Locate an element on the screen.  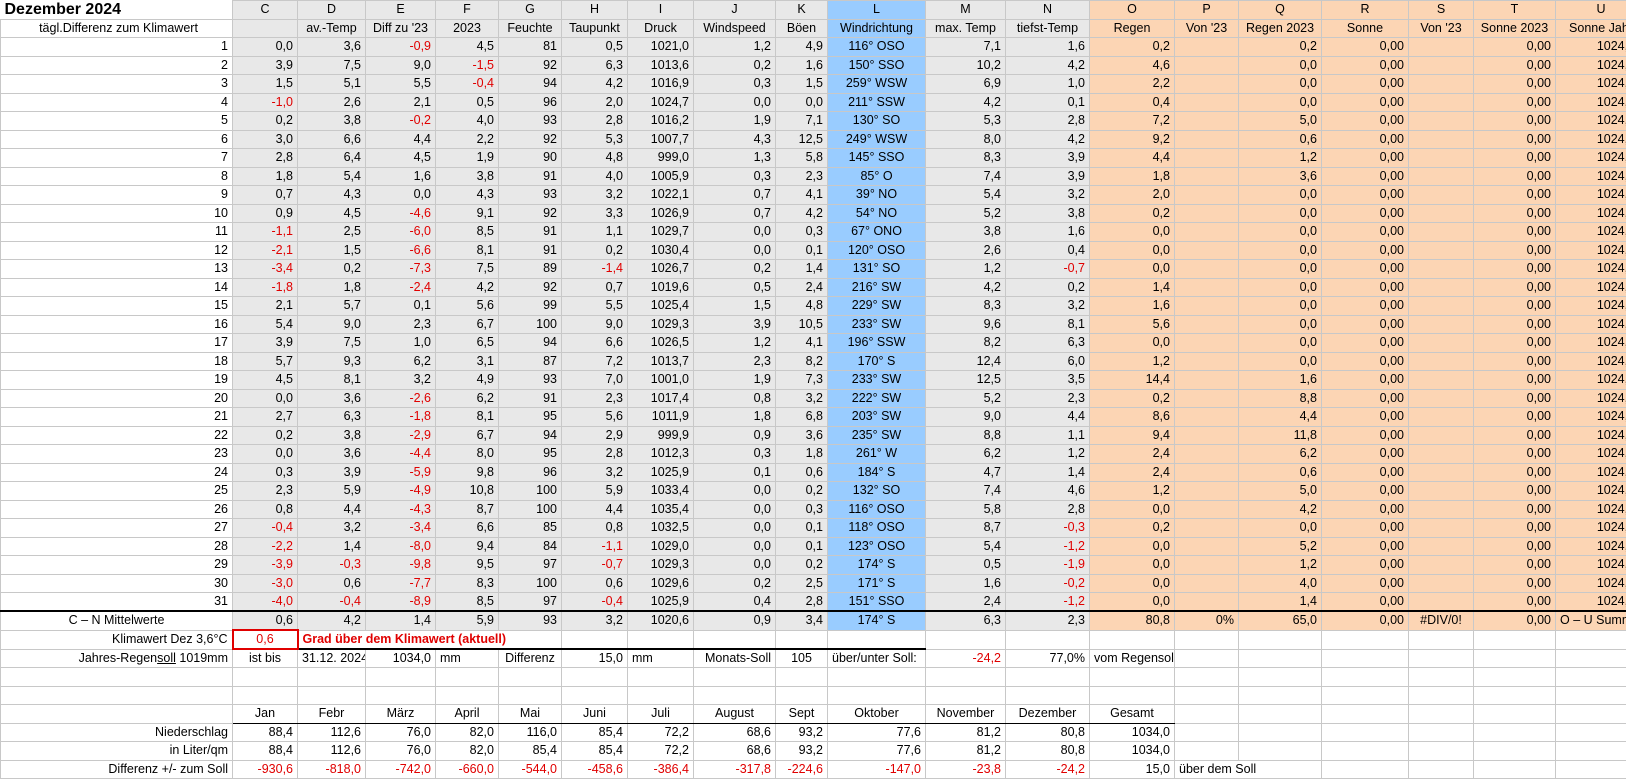
cell: 94 is located at coordinates (530, 343).